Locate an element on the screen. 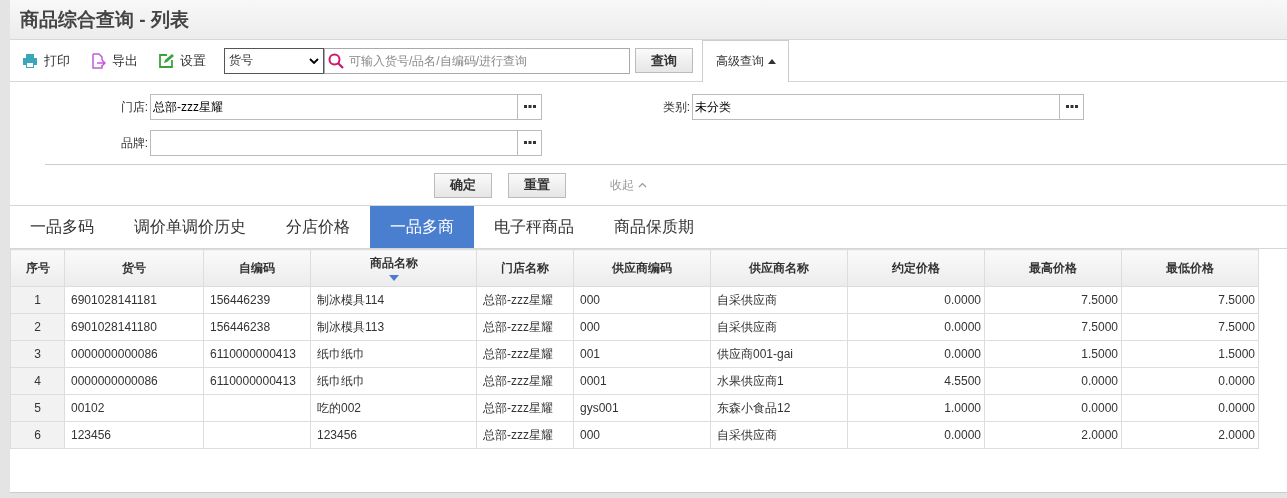 Image resolution: width=1287 pixels, height=498 pixels. table-cell: 制冰模具114 is located at coordinates (393, 300).